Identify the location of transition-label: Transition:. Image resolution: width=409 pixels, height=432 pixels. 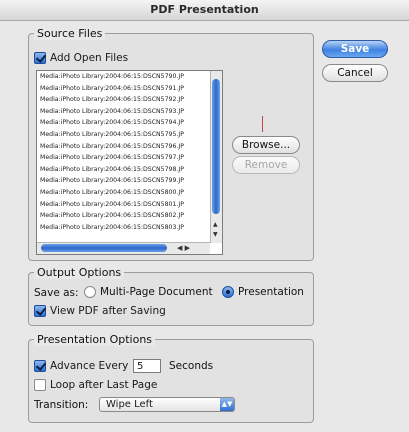
(61, 405).